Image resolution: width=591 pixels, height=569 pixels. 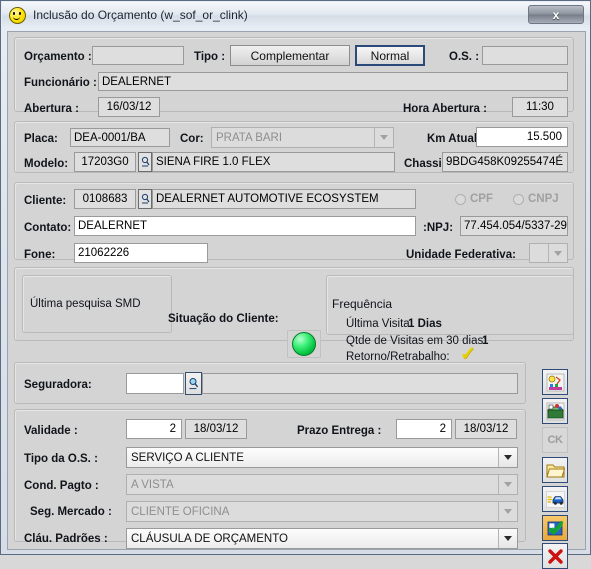 What do you see at coordinates (40, 255) in the screenshot?
I see `label-fone: Fone:` at bounding box center [40, 255].